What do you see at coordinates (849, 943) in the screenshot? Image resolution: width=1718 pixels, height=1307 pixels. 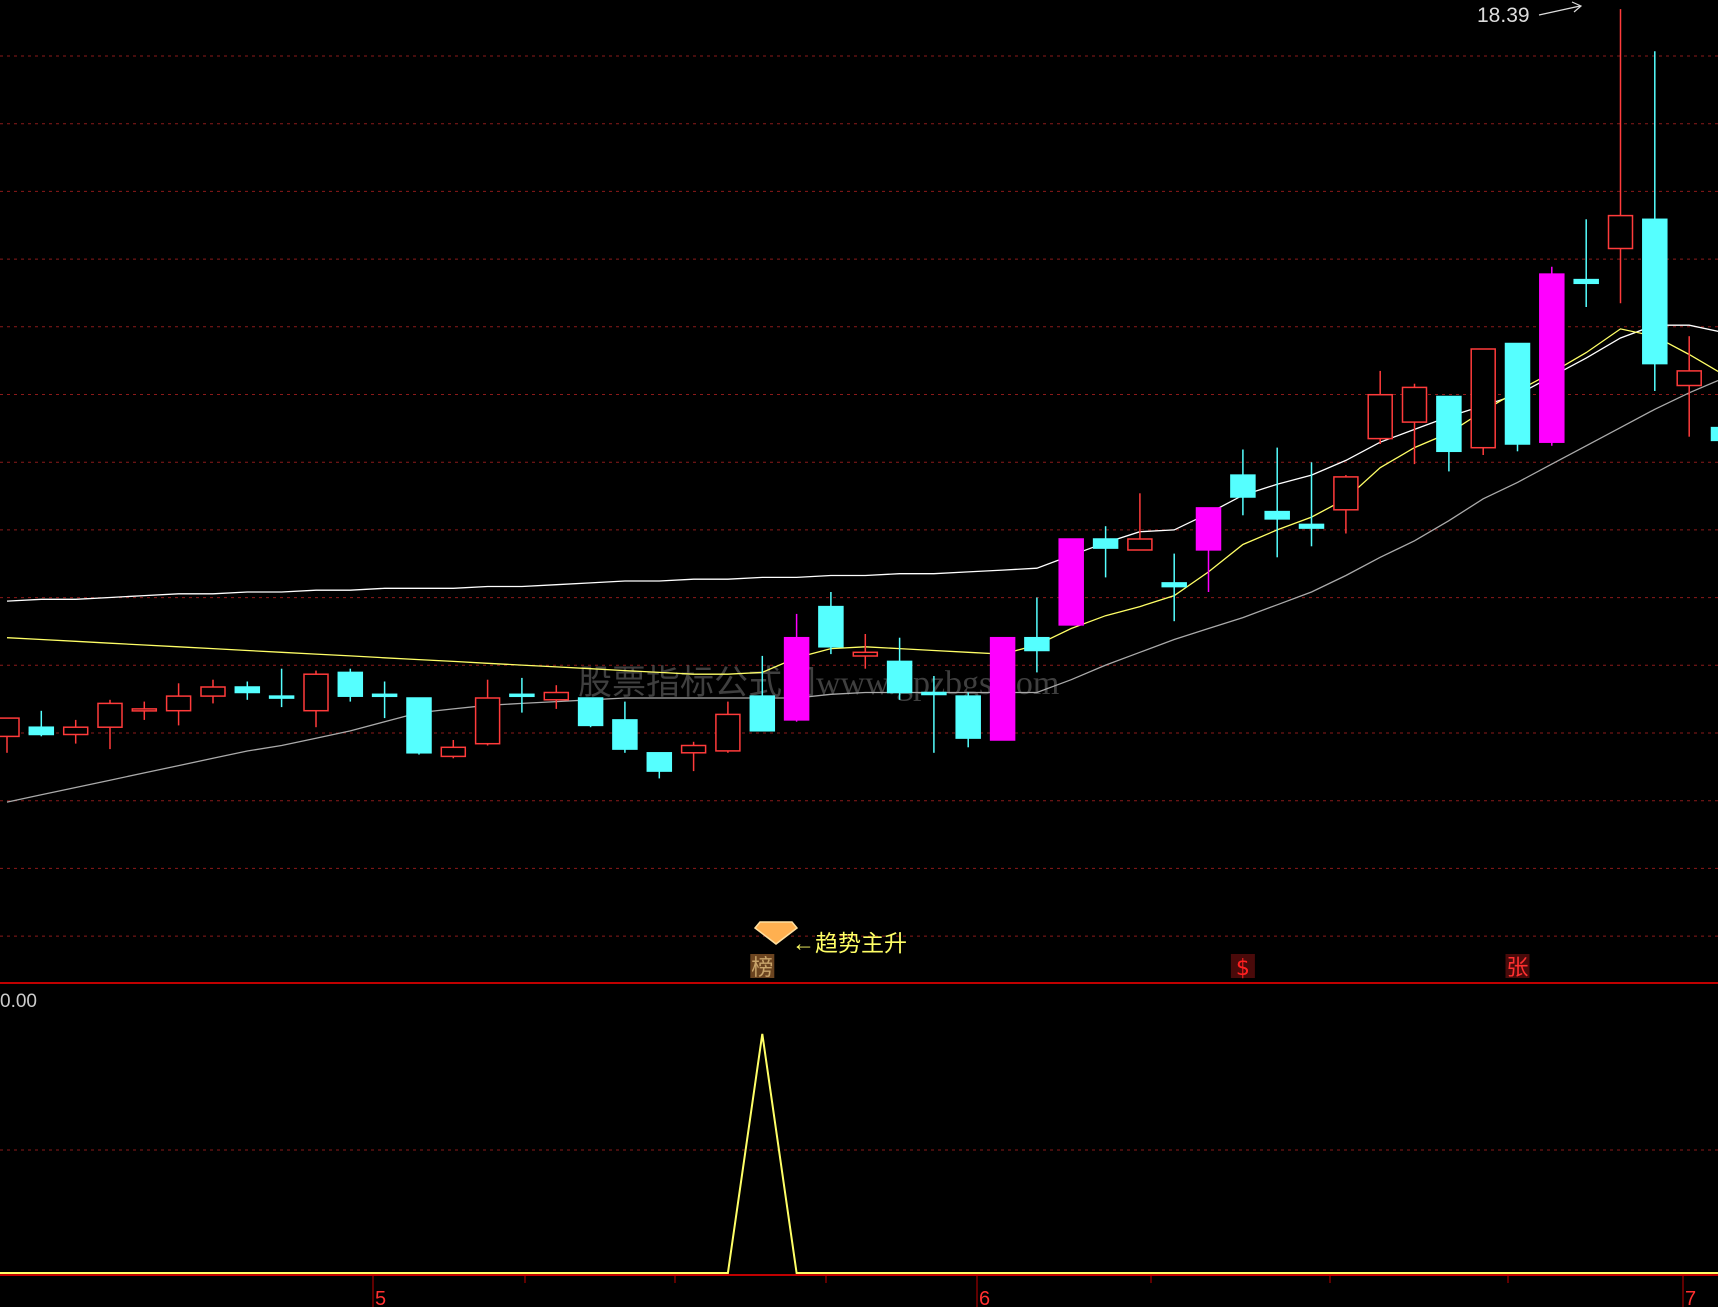 I see `annotation-text: ←趋势主升` at bounding box center [849, 943].